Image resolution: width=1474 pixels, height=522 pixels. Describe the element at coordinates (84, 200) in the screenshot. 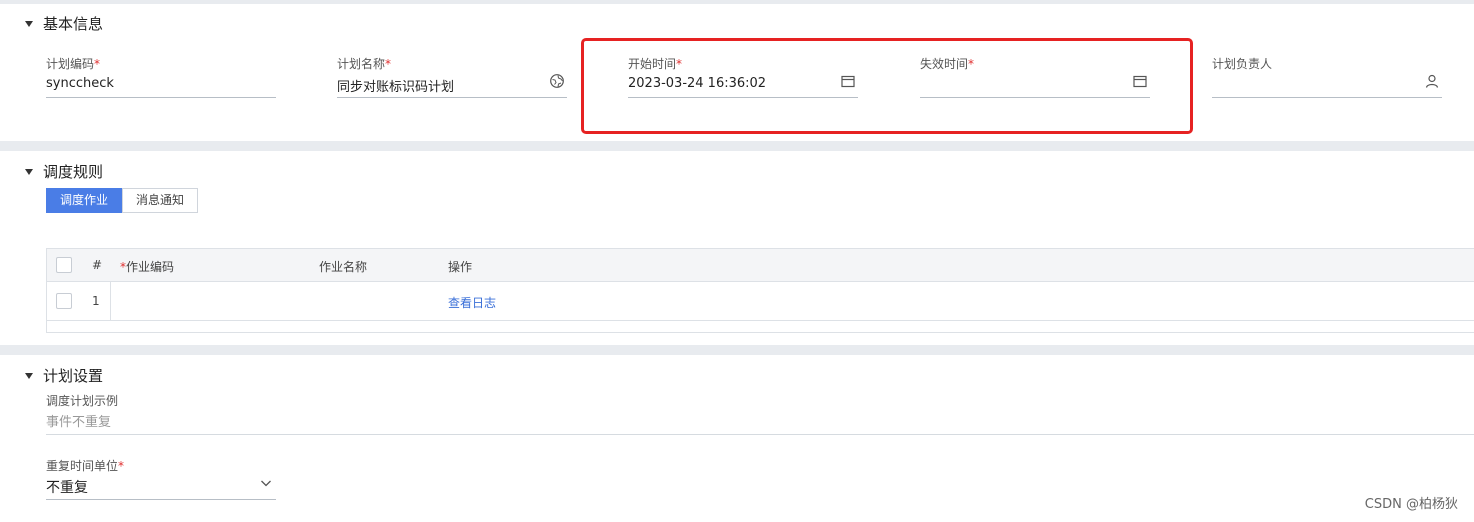

I see `tab-schedule-jobs: 调度作业` at that location.